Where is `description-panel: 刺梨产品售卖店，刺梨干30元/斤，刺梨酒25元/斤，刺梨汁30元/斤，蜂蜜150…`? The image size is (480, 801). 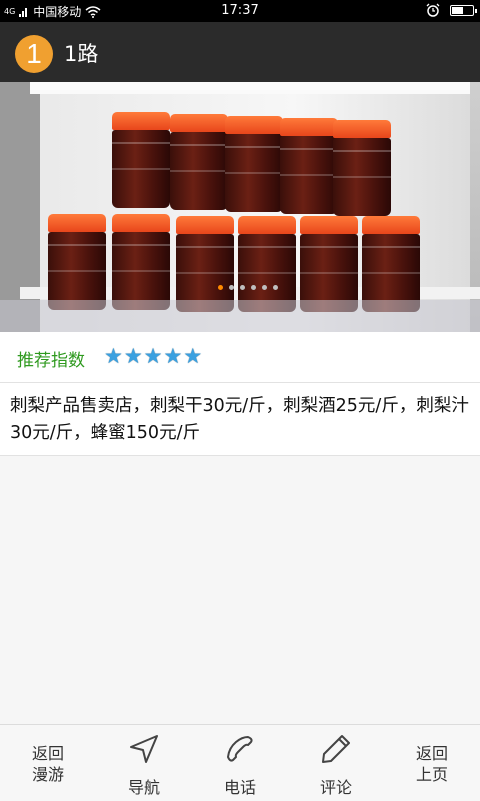 description-panel: 刺梨产品售卖店，刺梨干30元/斤，刺梨酒25元/斤，刺梨汁30元/斤，蜂蜜150… is located at coordinates (240, 419).